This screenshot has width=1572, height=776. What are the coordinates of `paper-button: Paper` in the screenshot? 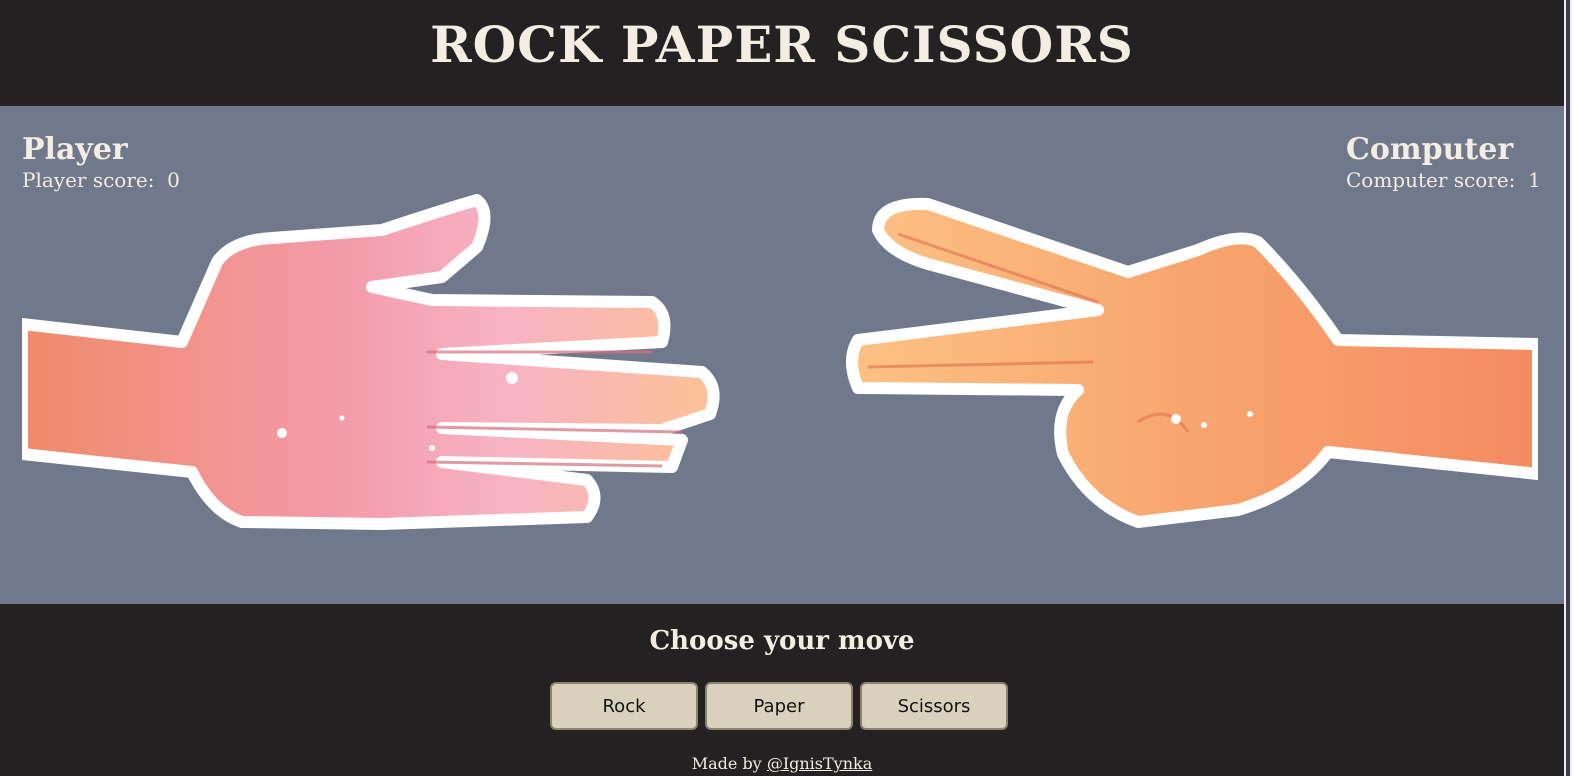 It's located at (779, 706).